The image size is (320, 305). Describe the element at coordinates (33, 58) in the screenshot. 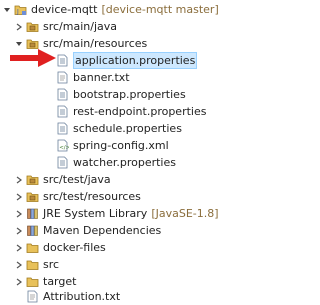

I see `red-arrow-annotation` at that location.